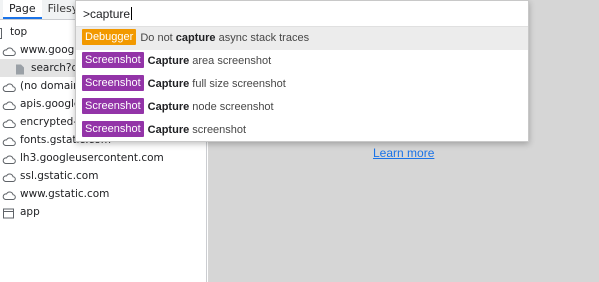  I want to click on tab-page: Page, so click(22, 9).